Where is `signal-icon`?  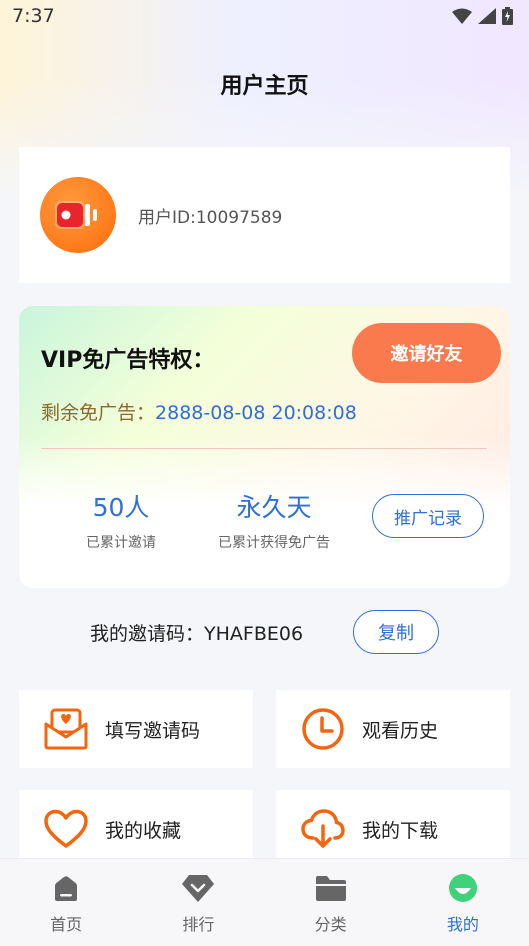 signal-icon is located at coordinates (487, 16).